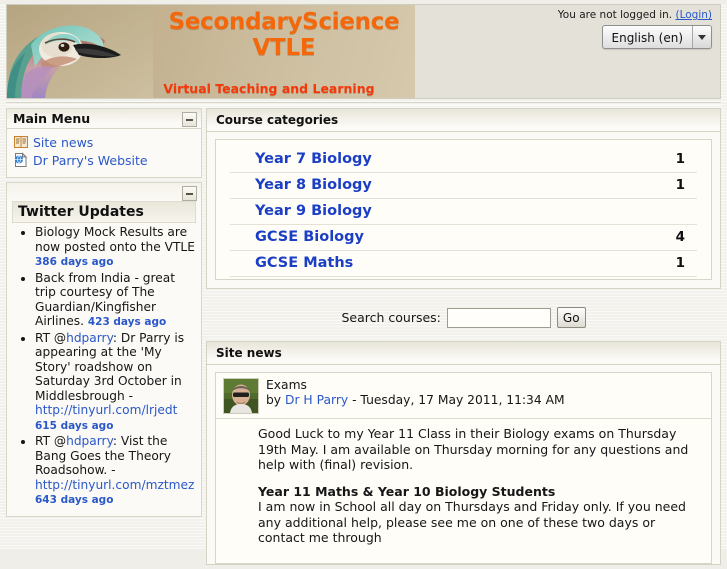 The width and height of the screenshot is (727, 569). What do you see at coordinates (74, 500) in the screenshot?
I see `tweet-age: 643 days ago` at bounding box center [74, 500].